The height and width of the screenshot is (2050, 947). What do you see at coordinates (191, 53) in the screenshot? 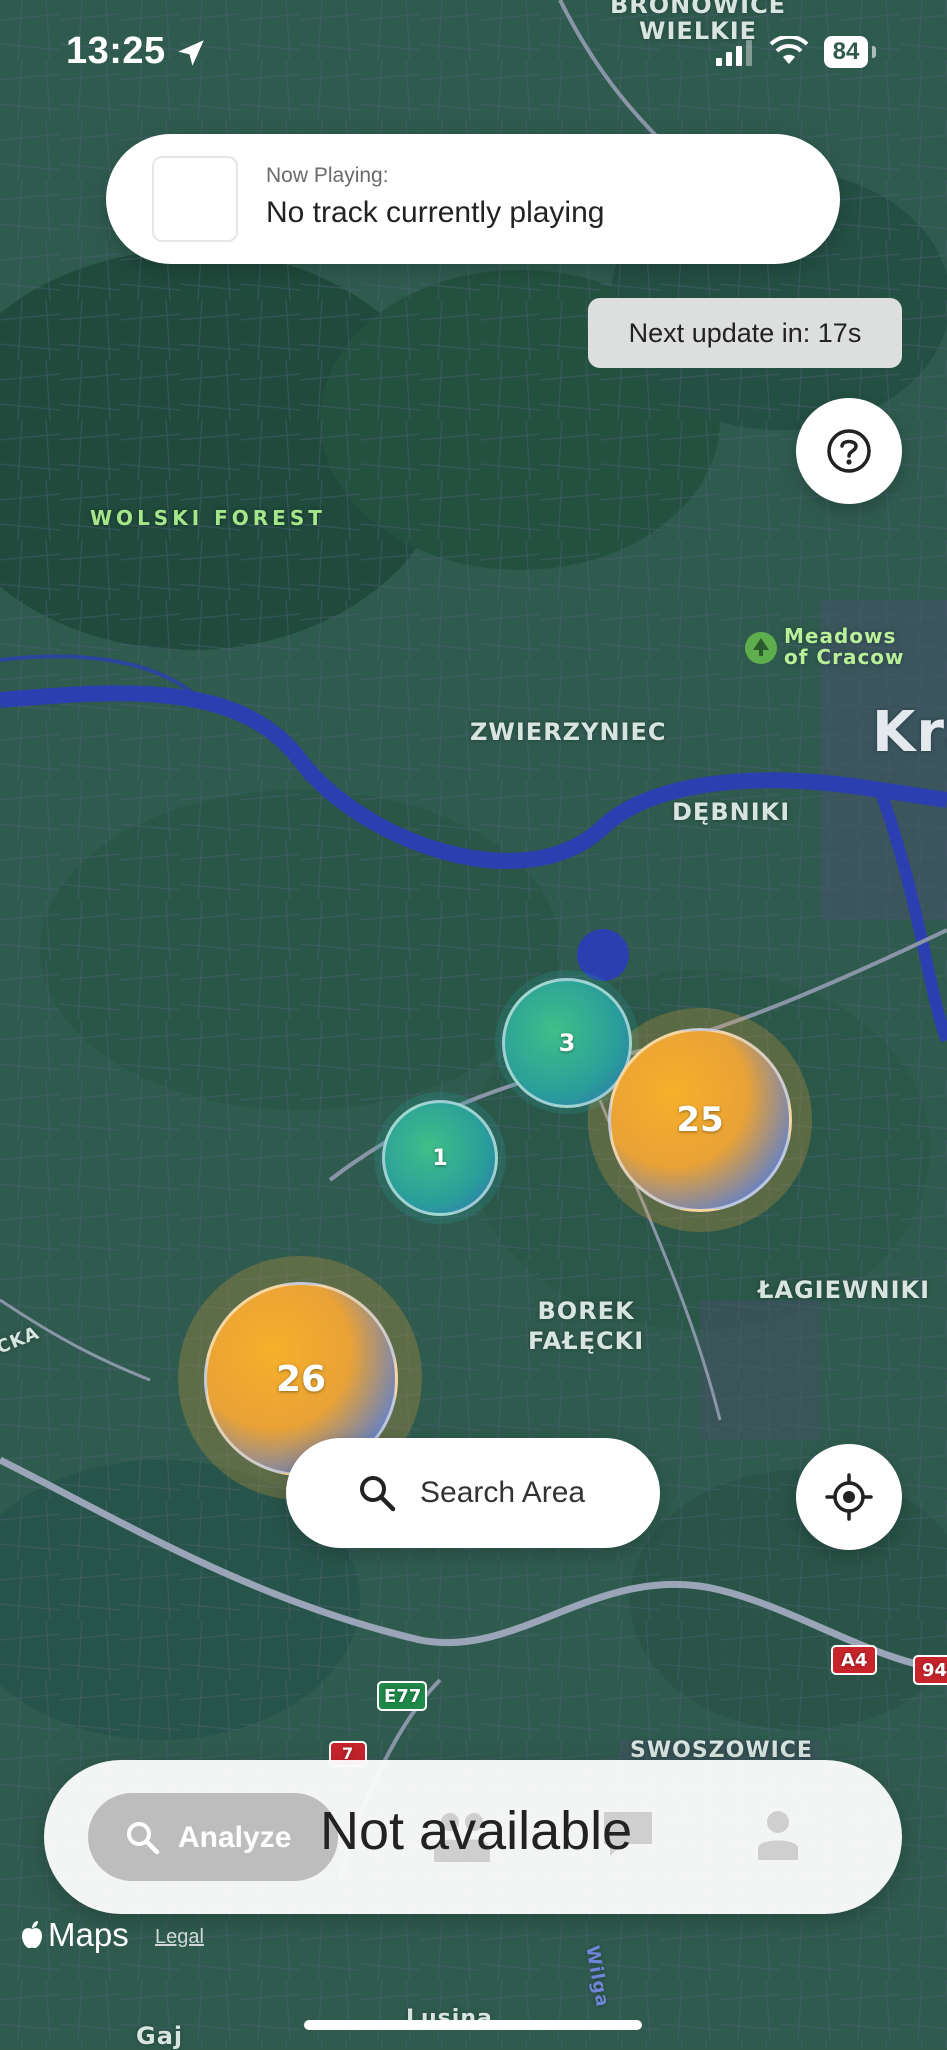
I see `location-arrow-icon` at bounding box center [191, 53].